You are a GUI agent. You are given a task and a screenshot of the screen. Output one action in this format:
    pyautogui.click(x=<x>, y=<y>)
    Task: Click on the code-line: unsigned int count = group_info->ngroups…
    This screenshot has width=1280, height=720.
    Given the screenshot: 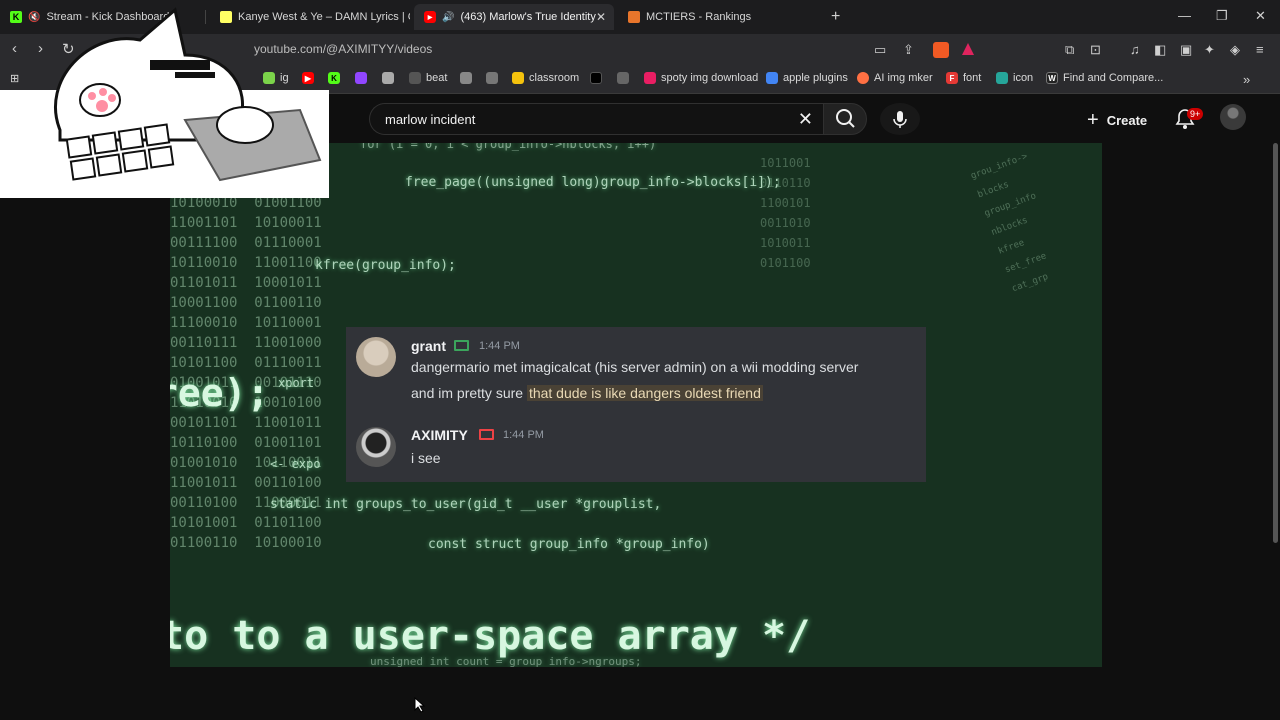 What is the action you would take?
    pyautogui.click(x=506, y=661)
    